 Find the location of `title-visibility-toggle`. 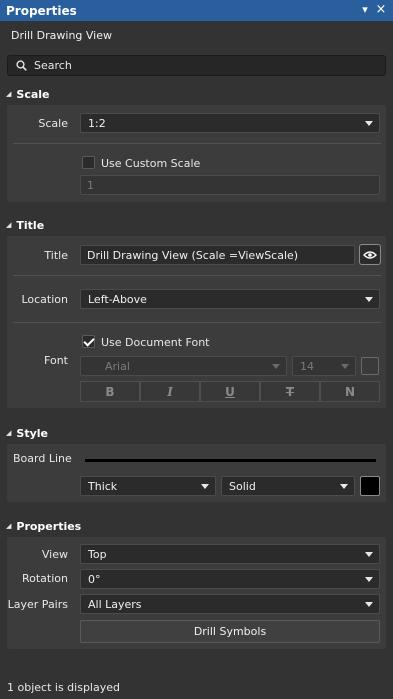

title-visibility-toggle is located at coordinates (370, 254).